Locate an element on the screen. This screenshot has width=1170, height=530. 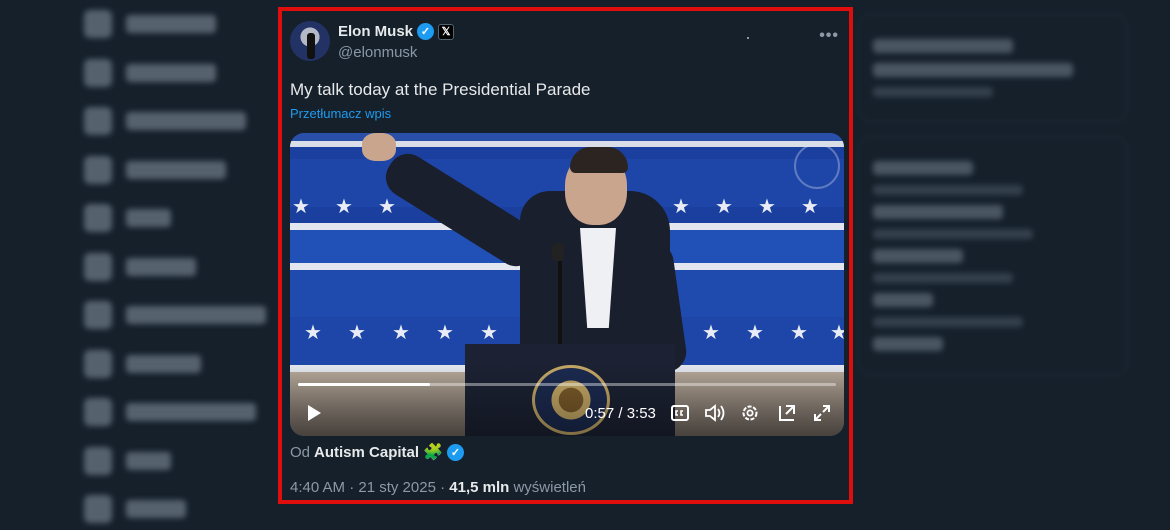
author-name: Elon Musk is located at coordinates (375, 31).